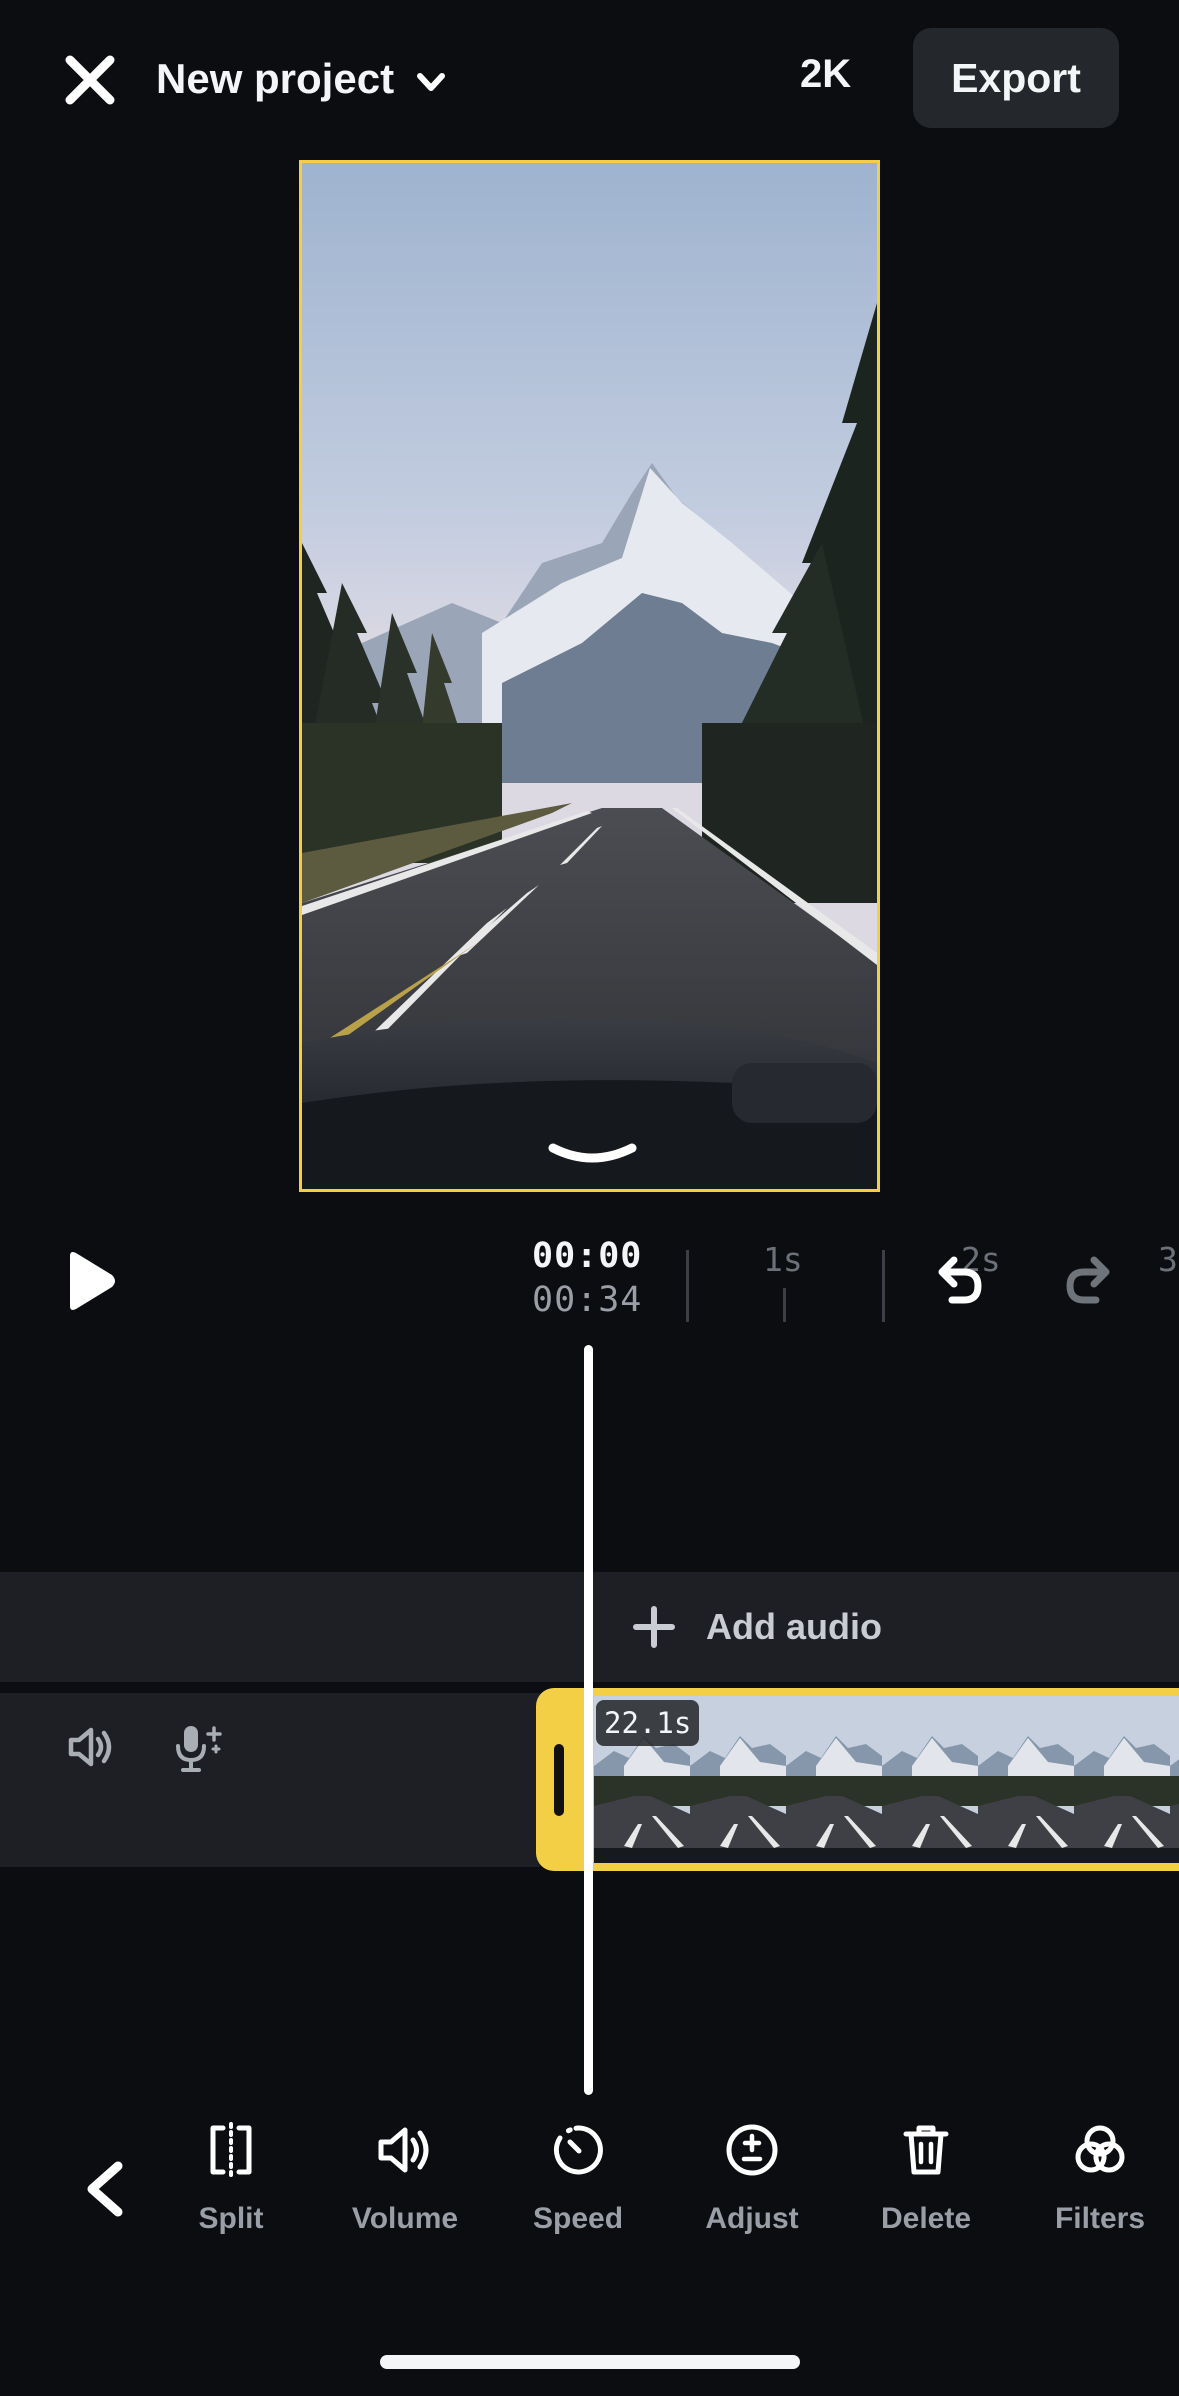 The width and height of the screenshot is (1179, 2396). I want to click on total-time: 00:34, so click(587, 1300).